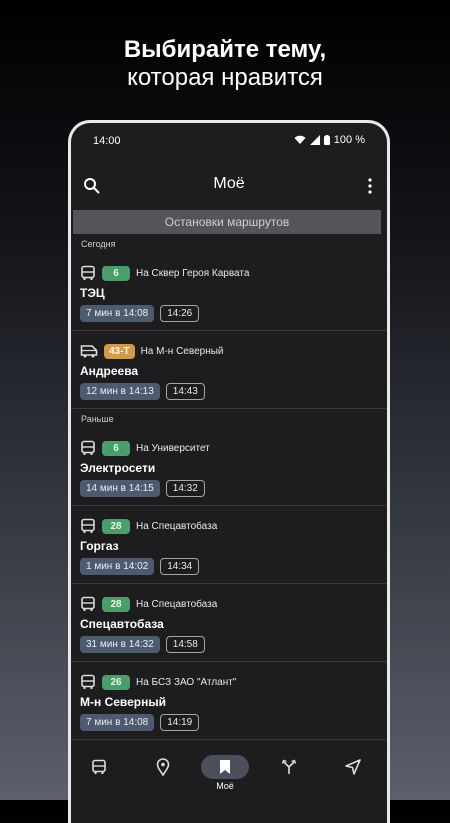  What do you see at coordinates (180, 566) in the screenshot?
I see `time-chip: 14:34` at bounding box center [180, 566].